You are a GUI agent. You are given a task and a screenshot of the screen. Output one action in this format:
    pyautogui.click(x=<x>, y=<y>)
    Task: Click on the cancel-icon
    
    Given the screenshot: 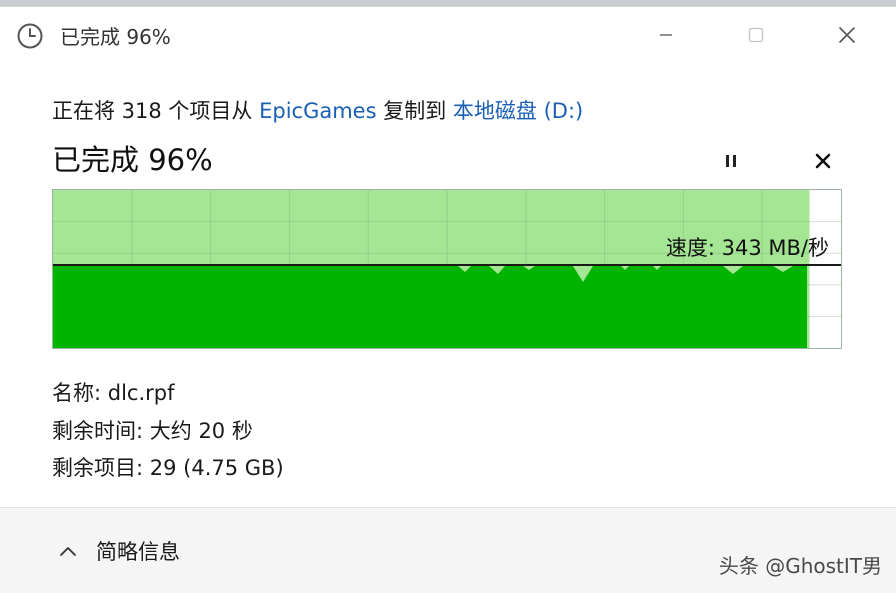 What is the action you would take?
    pyautogui.click(x=823, y=161)
    